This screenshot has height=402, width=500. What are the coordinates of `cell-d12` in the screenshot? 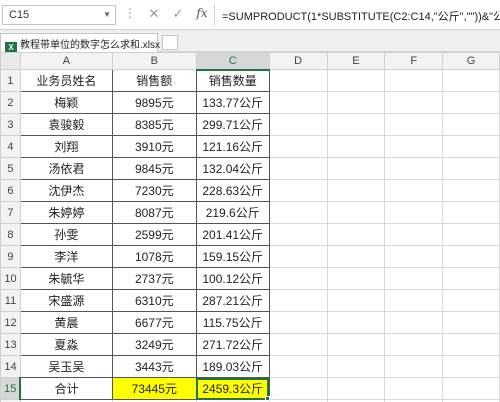 It's located at (298, 322).